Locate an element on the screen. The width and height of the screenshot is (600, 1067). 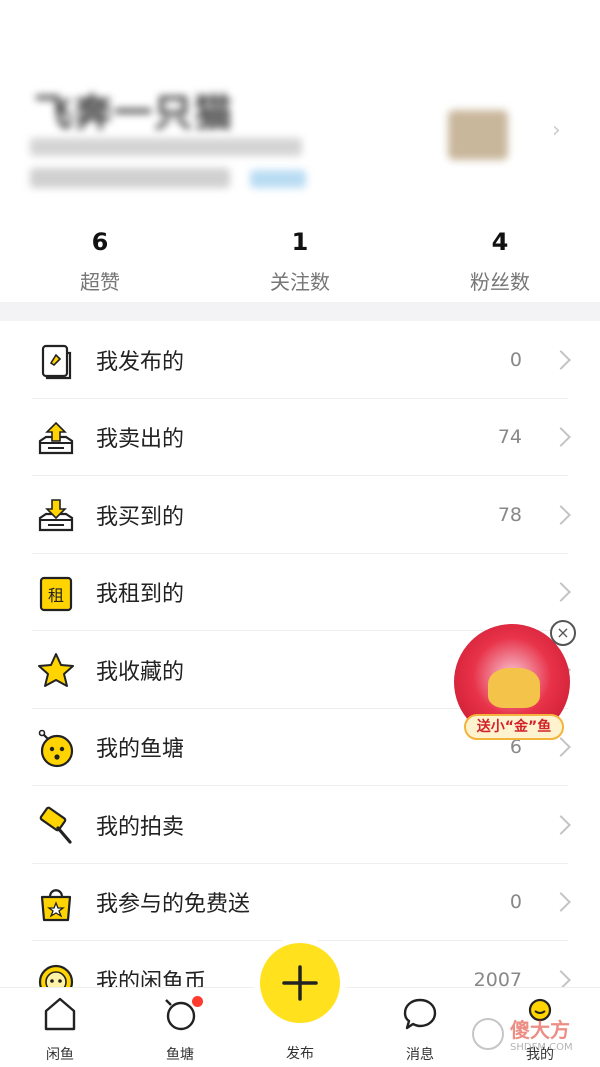
profile-name: 飞奔一只猫 is located at coordinates (134, 113).